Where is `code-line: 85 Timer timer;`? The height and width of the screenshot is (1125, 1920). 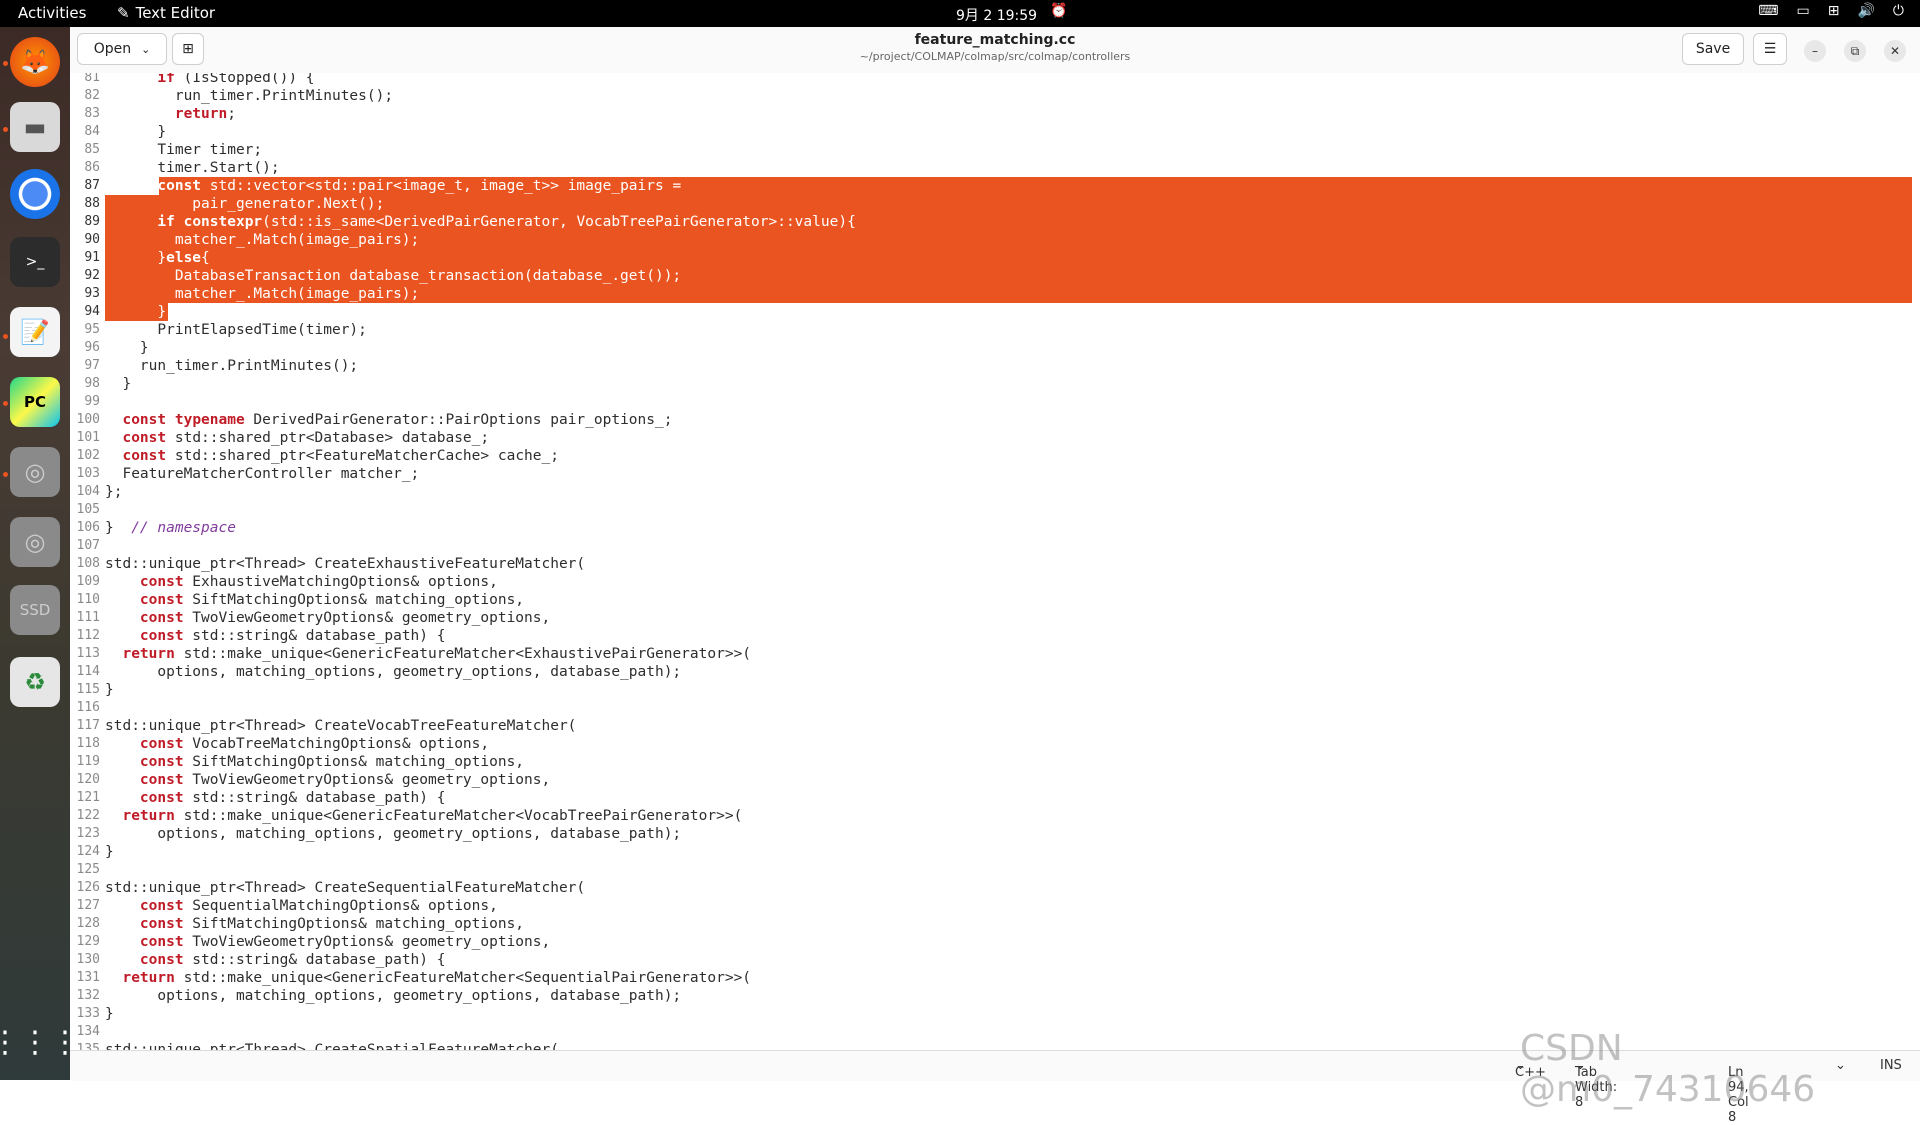 code-line: 85 Timer timer; is located at coordinates (995, 150).